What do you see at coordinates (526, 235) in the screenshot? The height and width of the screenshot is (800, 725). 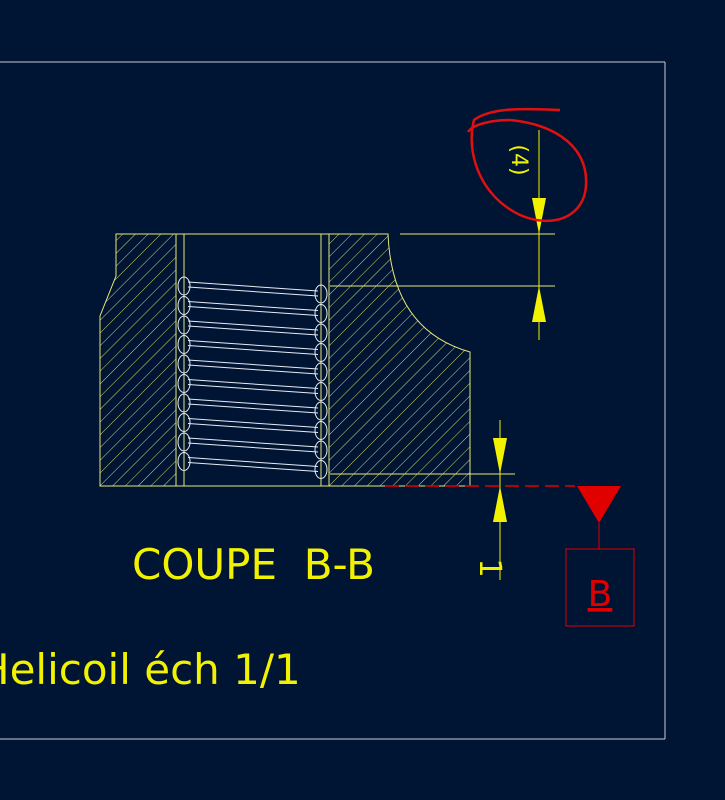 I see `dimension-top: (4)` at bounding box center [526, 235].